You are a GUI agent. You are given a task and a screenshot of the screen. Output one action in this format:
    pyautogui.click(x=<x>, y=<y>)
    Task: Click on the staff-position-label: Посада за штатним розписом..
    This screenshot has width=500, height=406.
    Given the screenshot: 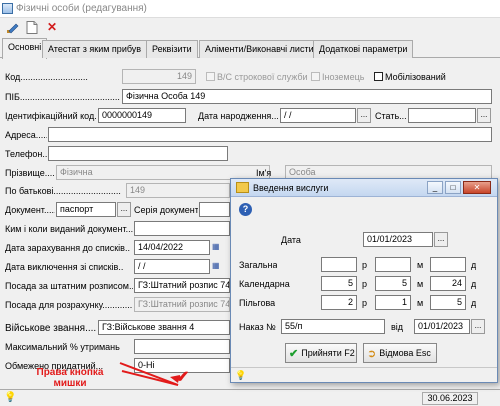 What is the action you would take?
    pyautogui.click(x=69, y=286)
    